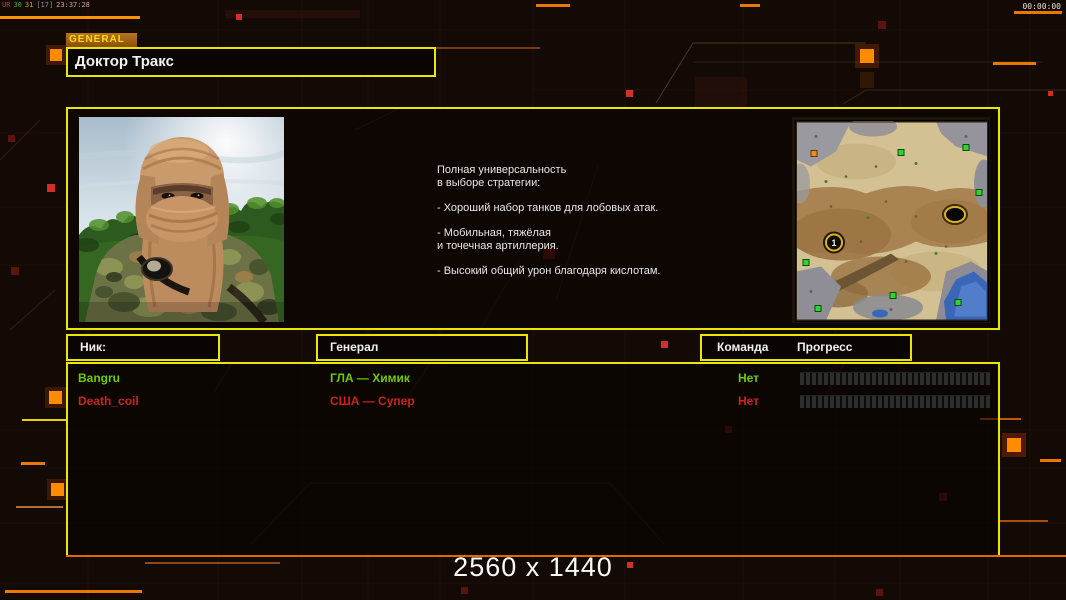 This screenshot has width=1066, height=600. I want to click on player-general: США — Супер, so click(372, 401).